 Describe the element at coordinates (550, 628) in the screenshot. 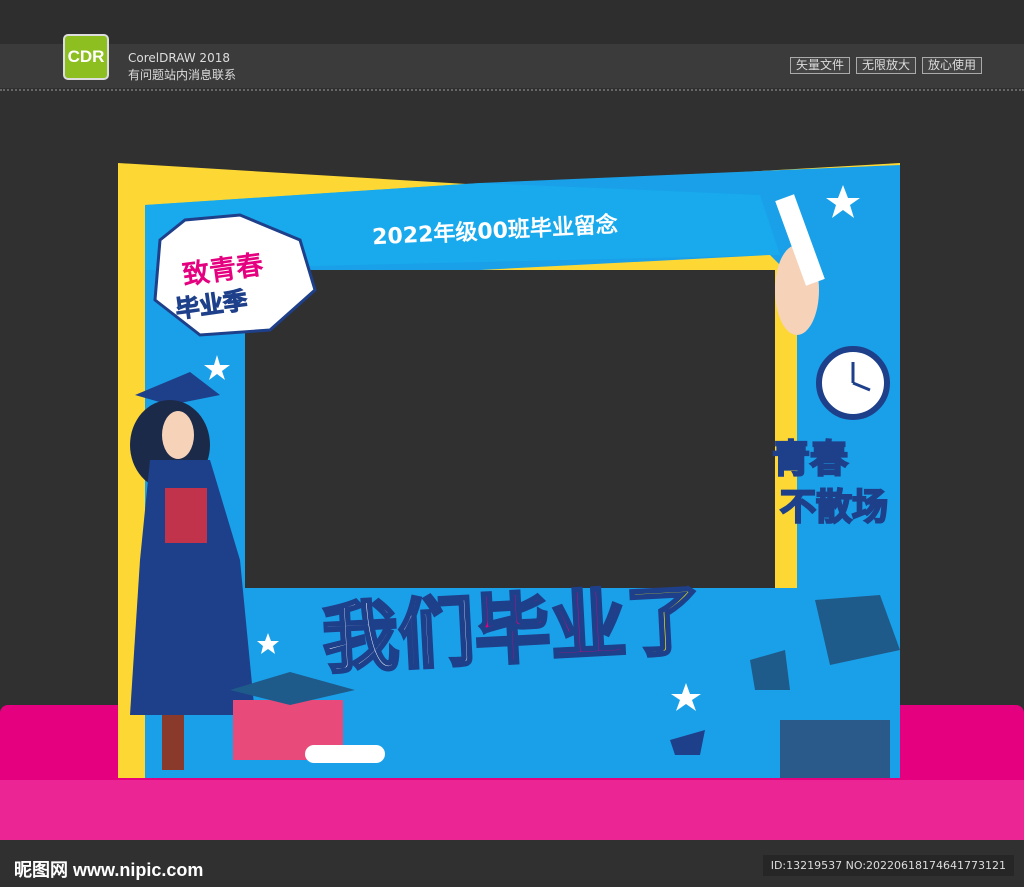

I see `main-title-b: 毕业` at that location.